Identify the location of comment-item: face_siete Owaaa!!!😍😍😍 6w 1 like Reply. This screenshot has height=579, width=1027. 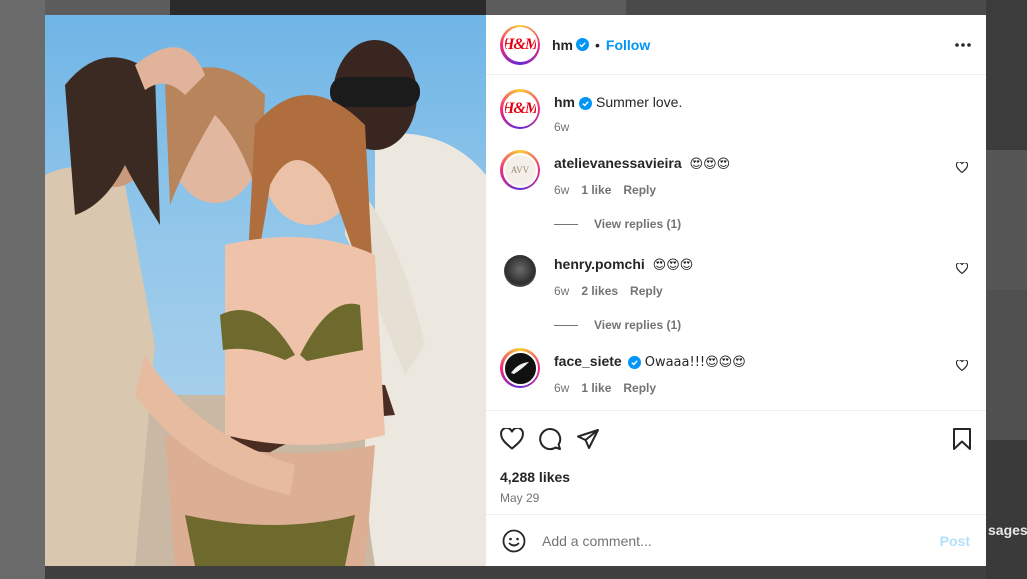
(735, 371).